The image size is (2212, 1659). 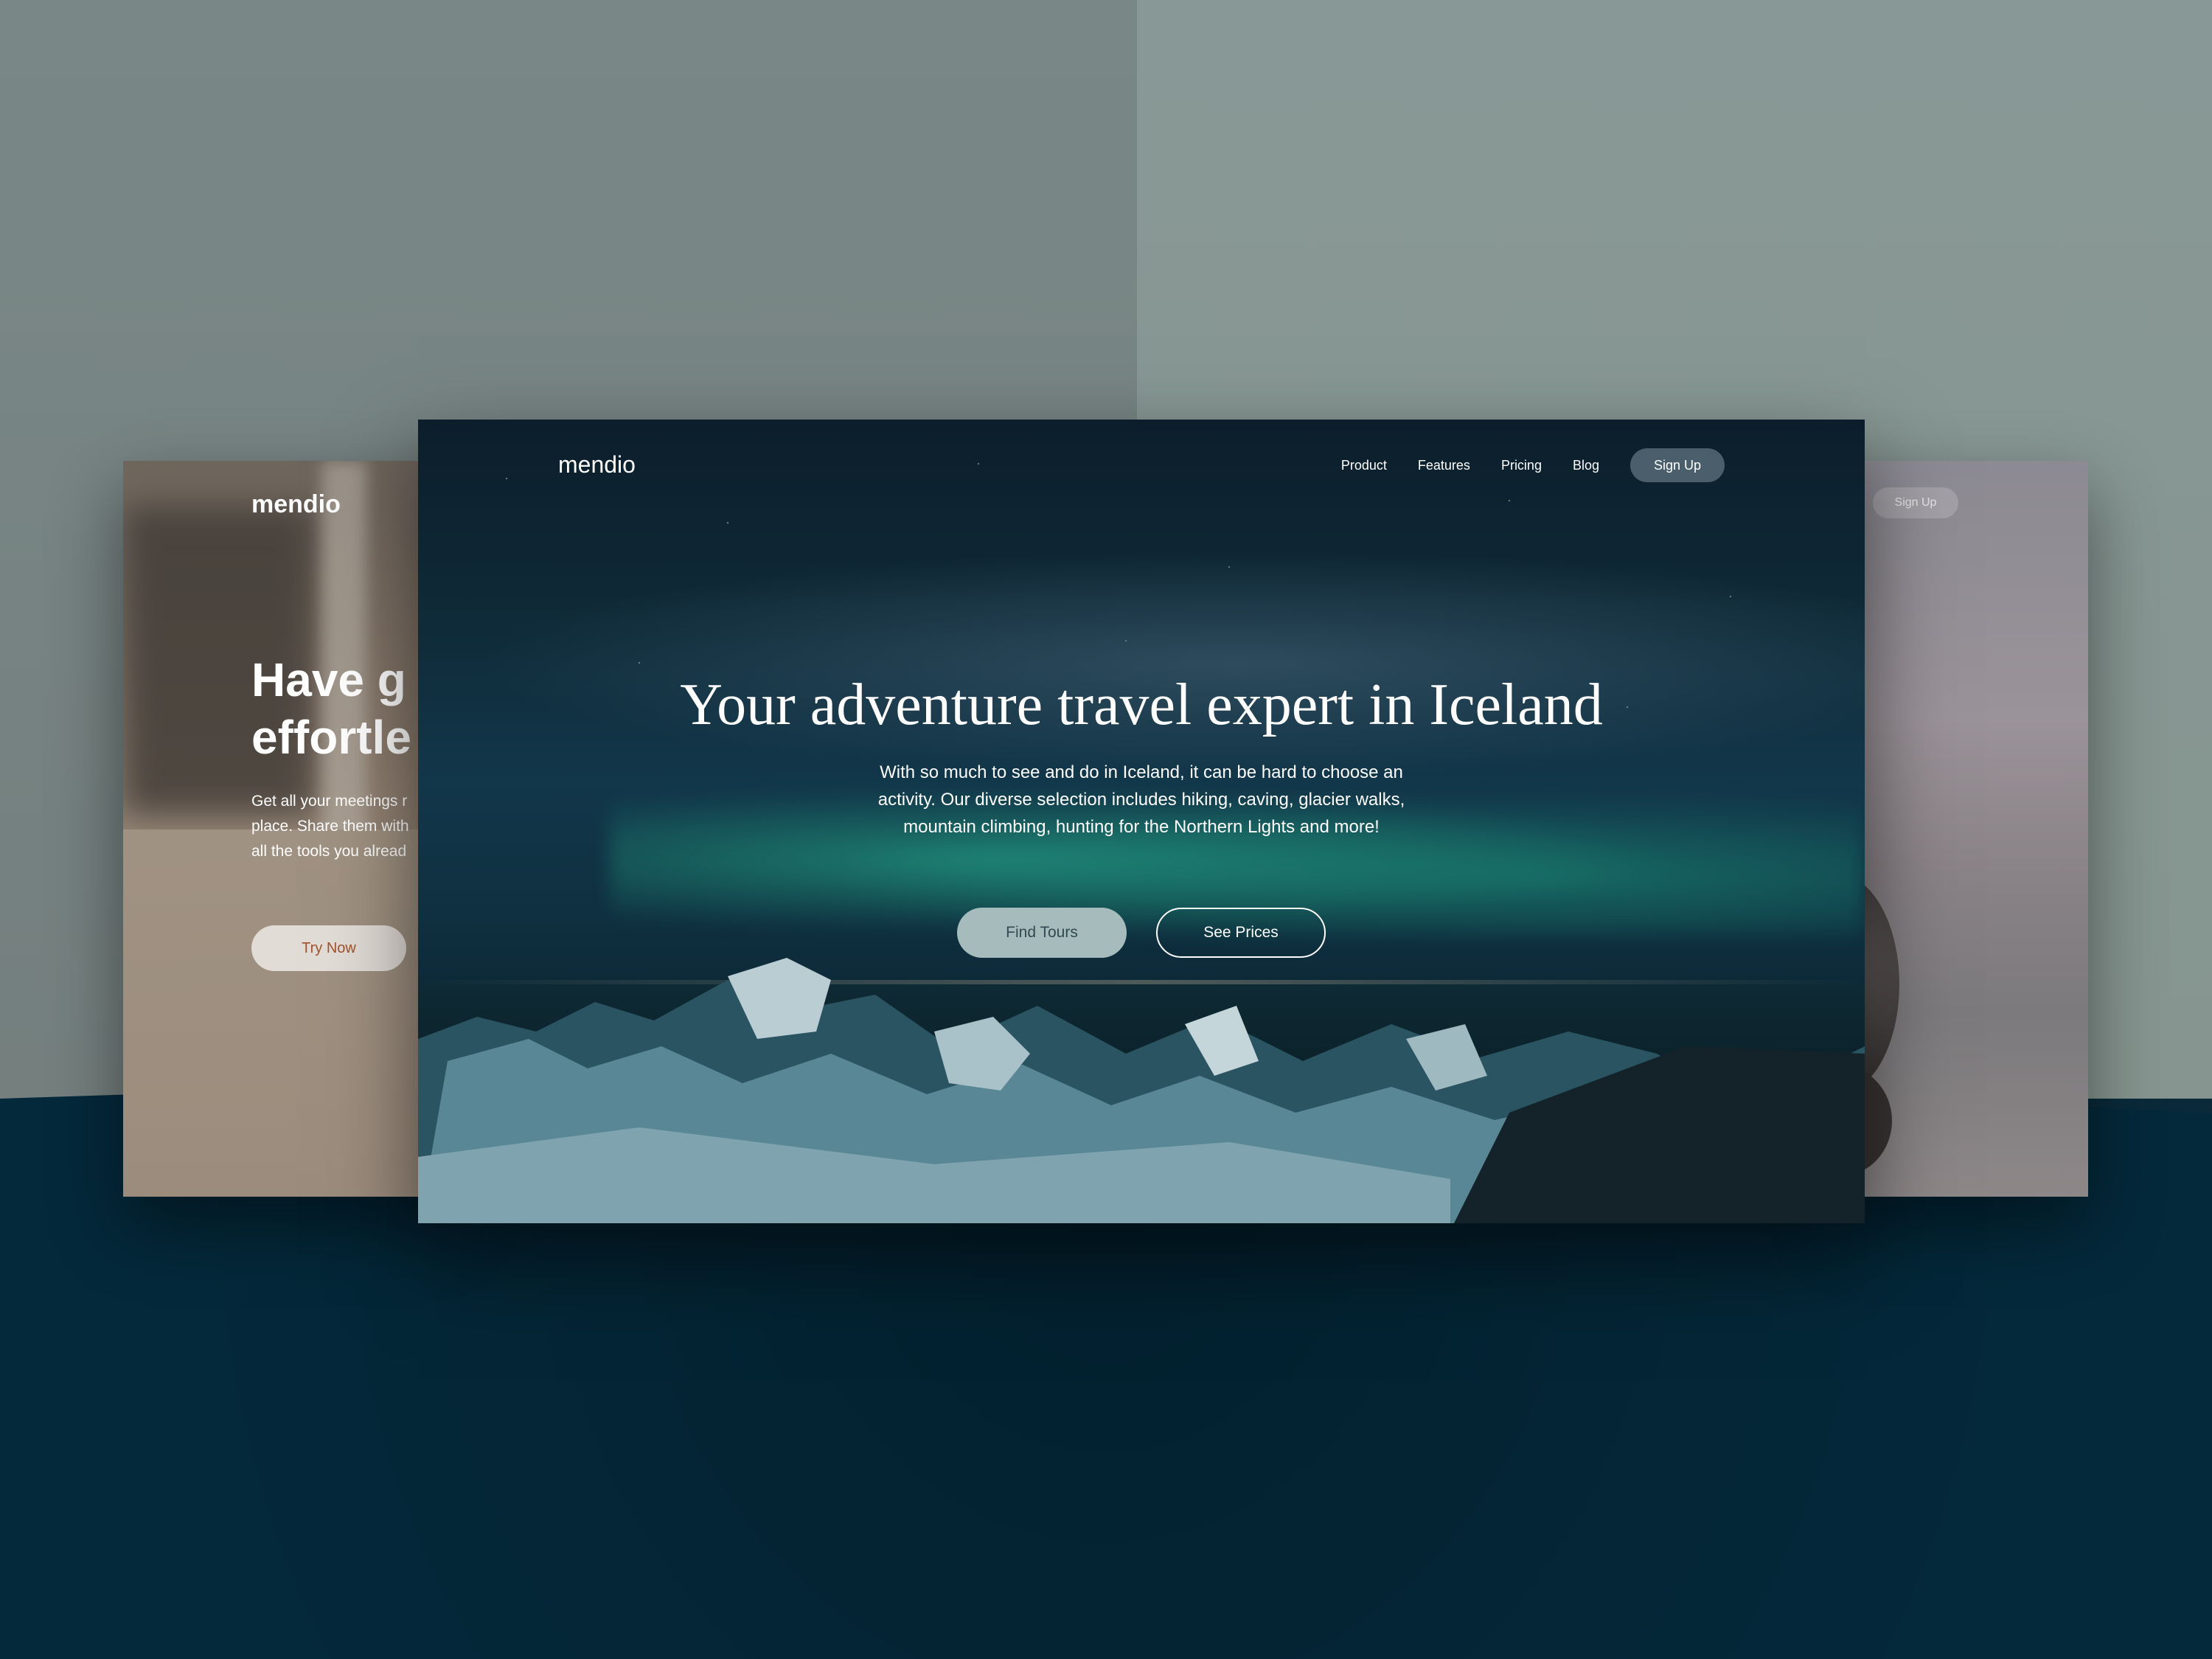 What do you see at coordinates (1964, 829) in the screenshot?
I see `back-right-card: Sign Up` at bounding box center [1964, 829].